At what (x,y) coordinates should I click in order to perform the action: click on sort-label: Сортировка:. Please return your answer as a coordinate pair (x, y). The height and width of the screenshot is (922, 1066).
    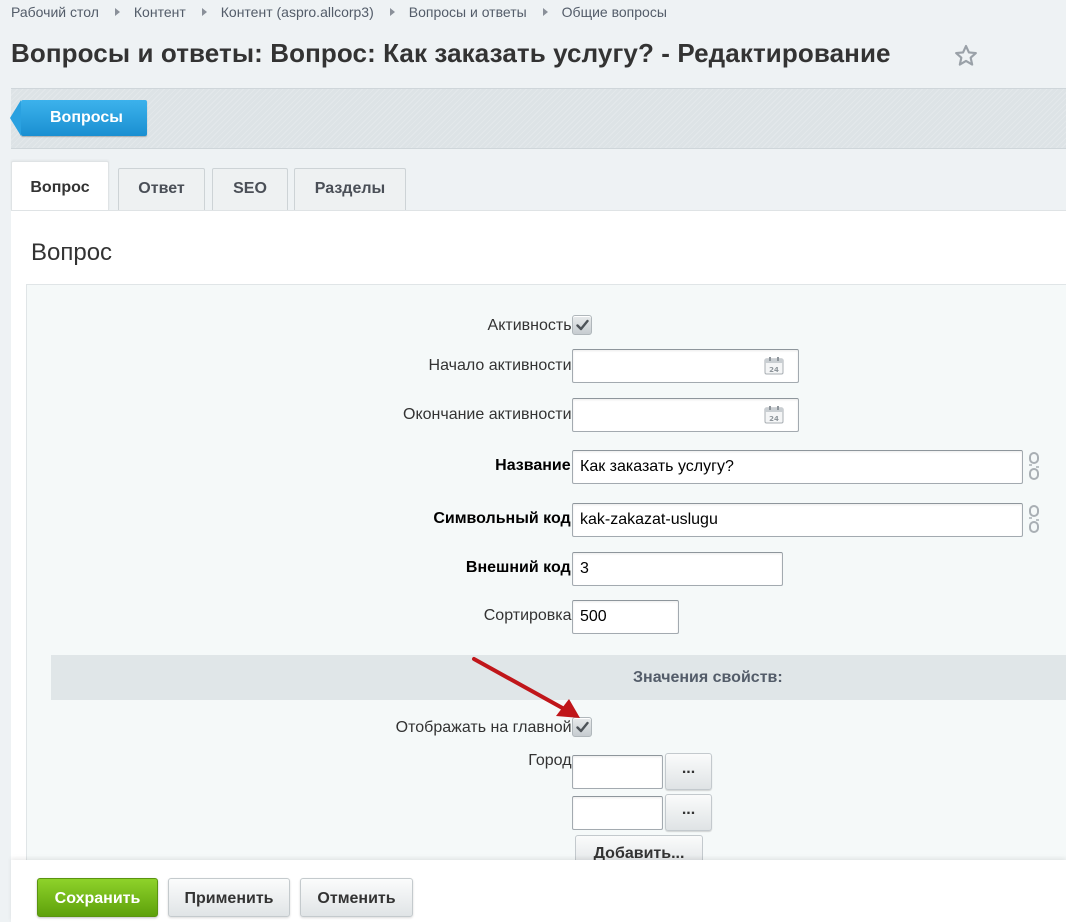
    Looking at the image, I should click on (529, 615).